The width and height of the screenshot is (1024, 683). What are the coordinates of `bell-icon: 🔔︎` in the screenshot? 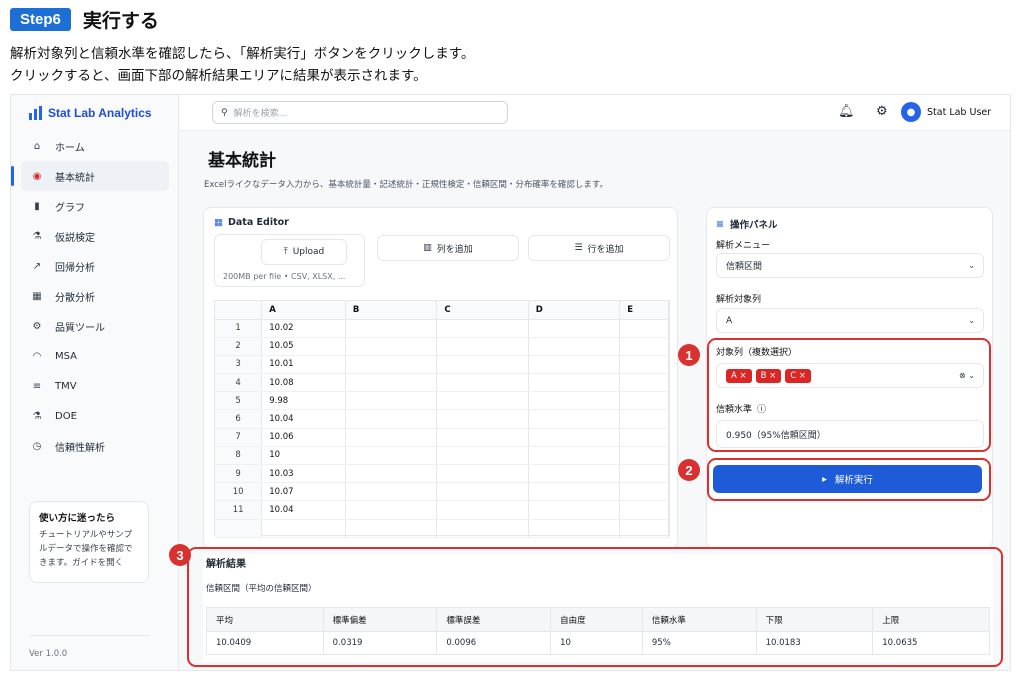 It's located at (846, 111).